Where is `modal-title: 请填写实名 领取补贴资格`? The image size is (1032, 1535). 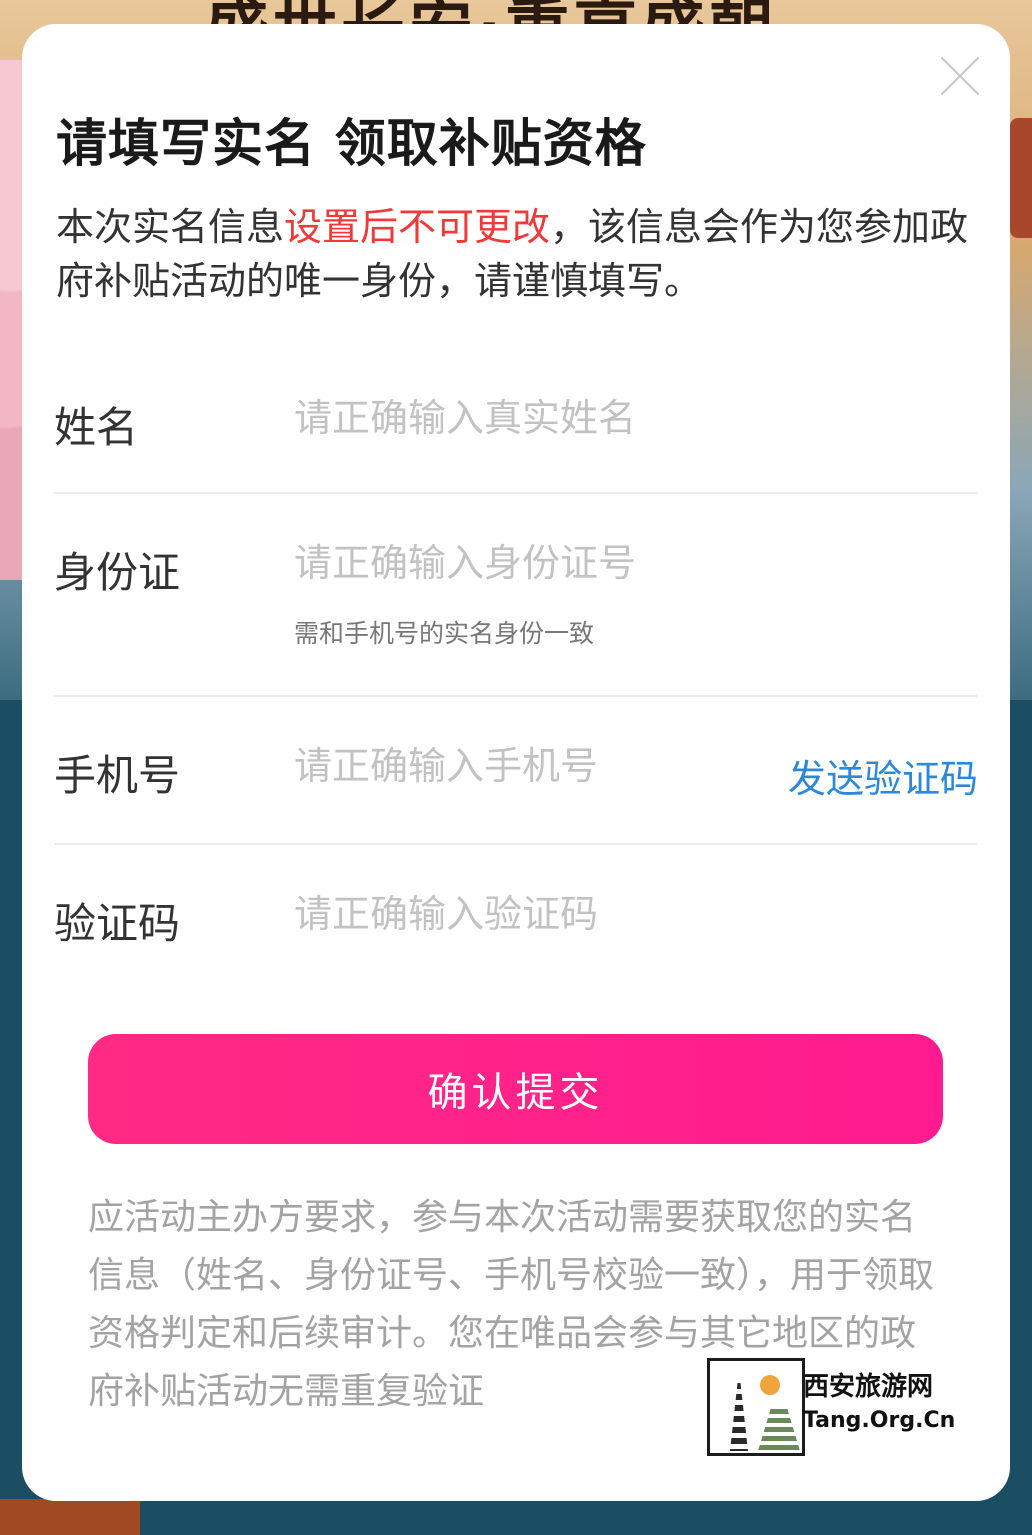 modal-title: 请填写实名 领取补贴资格 is located at coordinates (351, 144).